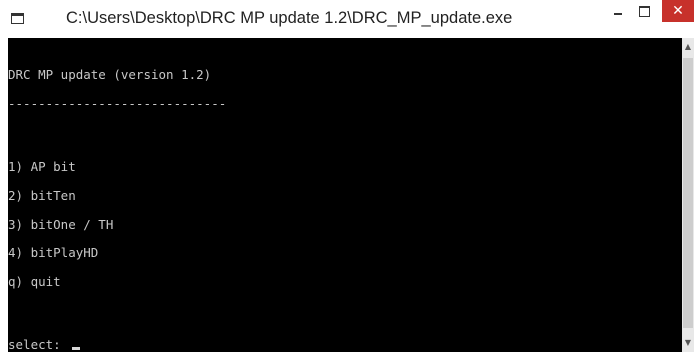 The height and width of the screenshot is (352, 694). Describe the element at coordinates (110, 75) in the screenshot. I see `console-header: DRC MP update (version 1.2)` at that location.